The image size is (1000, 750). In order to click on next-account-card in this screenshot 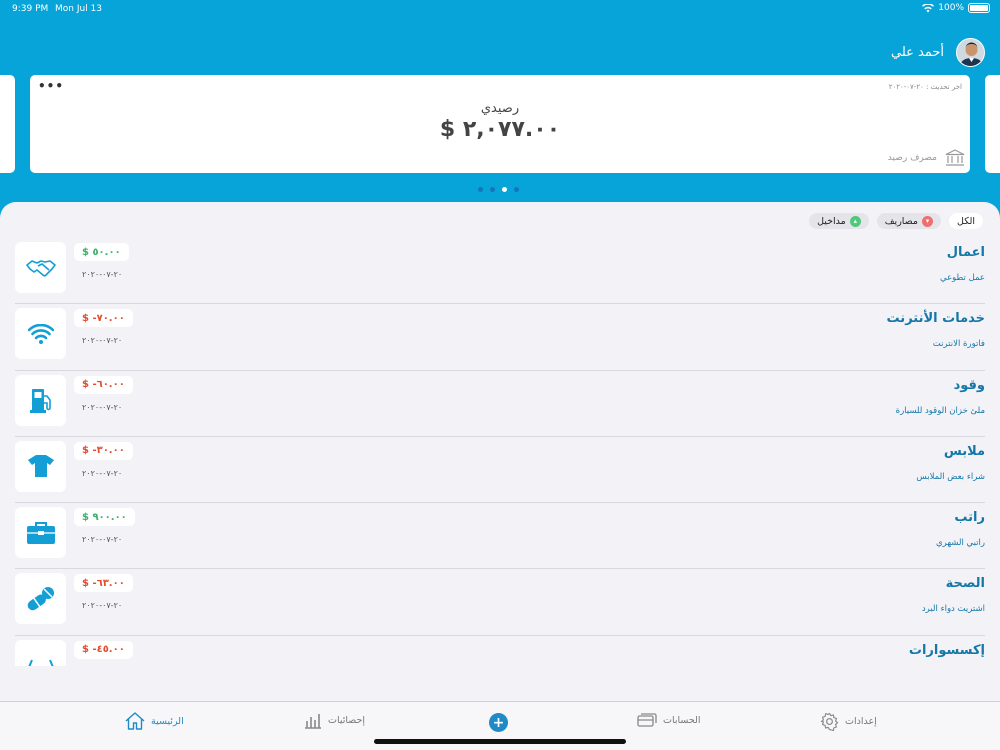, I will do `click(992, 124)`.